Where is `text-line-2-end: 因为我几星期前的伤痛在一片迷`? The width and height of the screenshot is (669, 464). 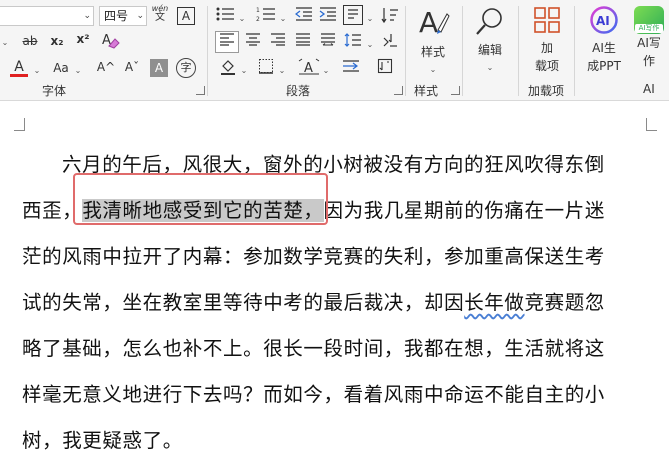 text-line-2-end: 因为我几星期前的伤痛在一片迷 is located at coordinates (464, 210).